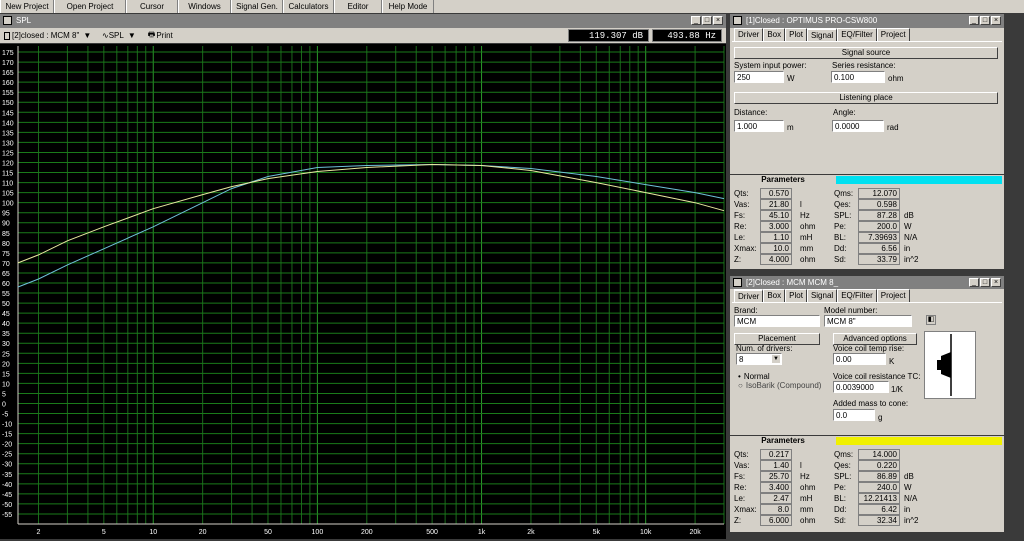 Image resolution: width=1024 pixels, height=541 pixels. What do you see at coordinates (8, 153) in the screenshot?
I see `y-tick-label: 125` at bounding box center [8, 153].